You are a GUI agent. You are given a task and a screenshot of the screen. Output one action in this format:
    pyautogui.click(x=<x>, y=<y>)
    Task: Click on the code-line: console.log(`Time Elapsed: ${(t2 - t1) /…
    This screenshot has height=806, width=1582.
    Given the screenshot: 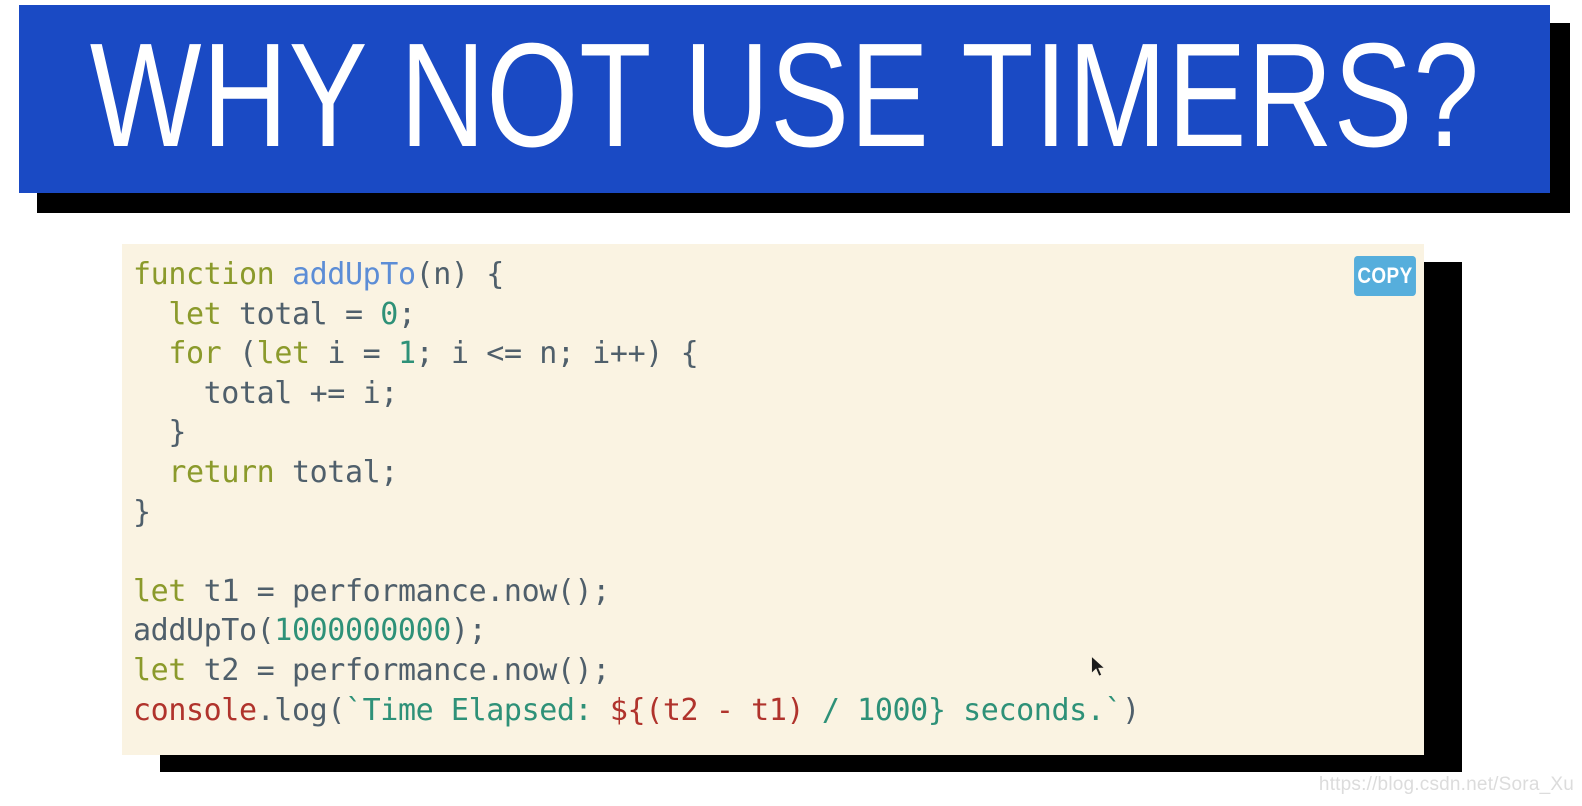 What is the action you would take?
    pyautogui.click(x=778, y=711)
    